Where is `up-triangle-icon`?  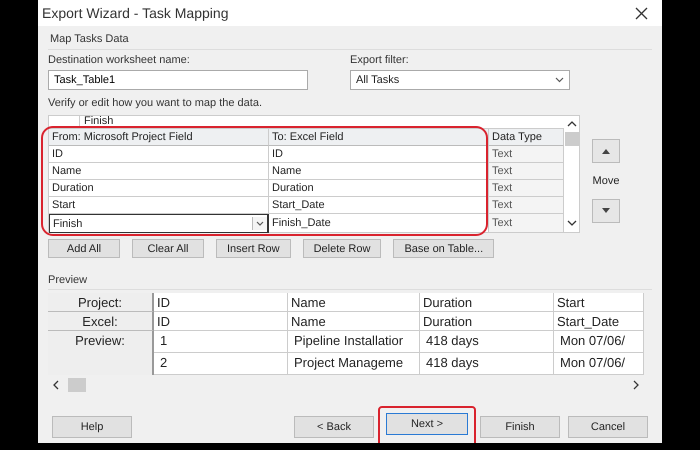
up-triangle-icon is located at coordinates (606, 151).